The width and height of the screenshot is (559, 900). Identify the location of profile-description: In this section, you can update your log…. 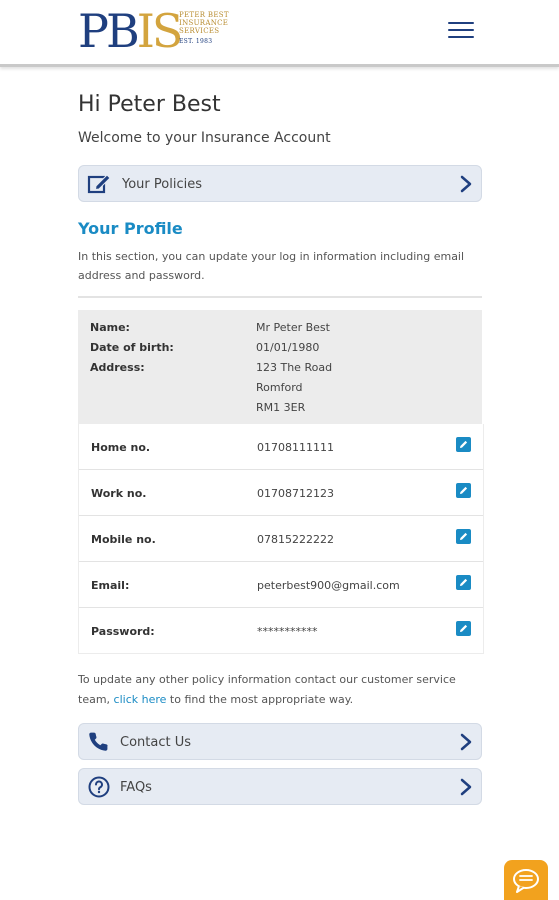
(271, 266).